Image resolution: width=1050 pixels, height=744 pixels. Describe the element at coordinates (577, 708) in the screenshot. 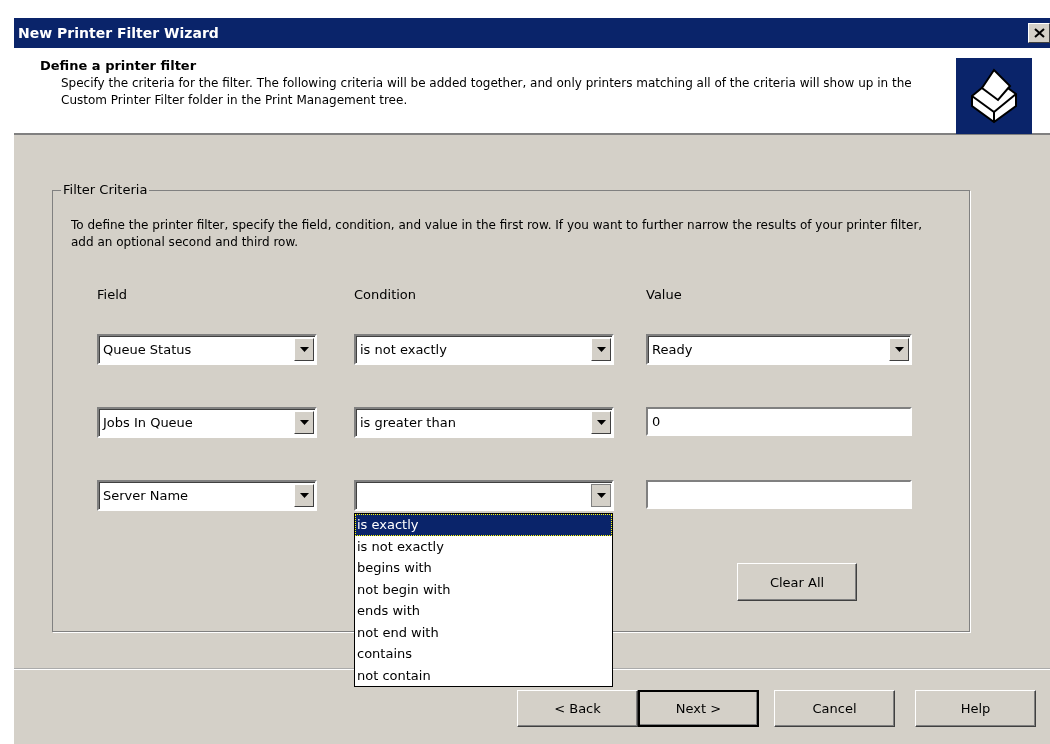

I see `wizard-button: < Back` at that location.